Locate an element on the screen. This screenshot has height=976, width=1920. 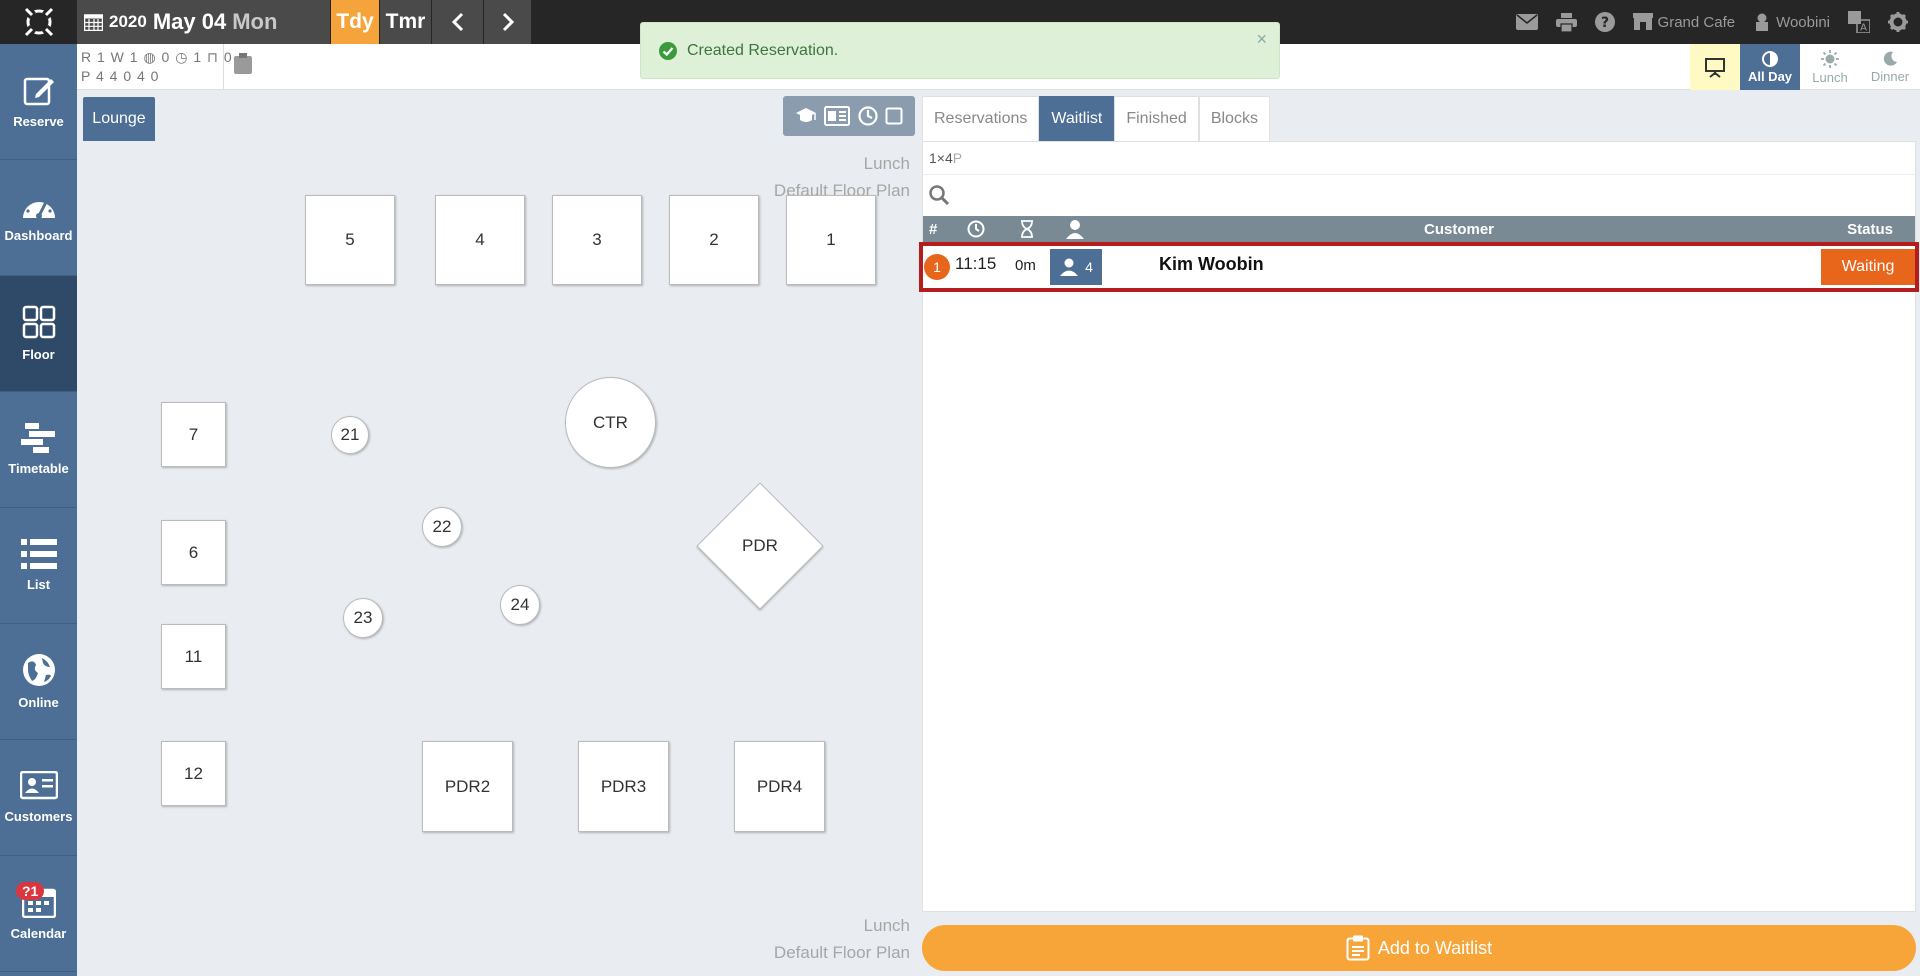
success-toast: Created Reservation. × is located at coordinates (960, 50).